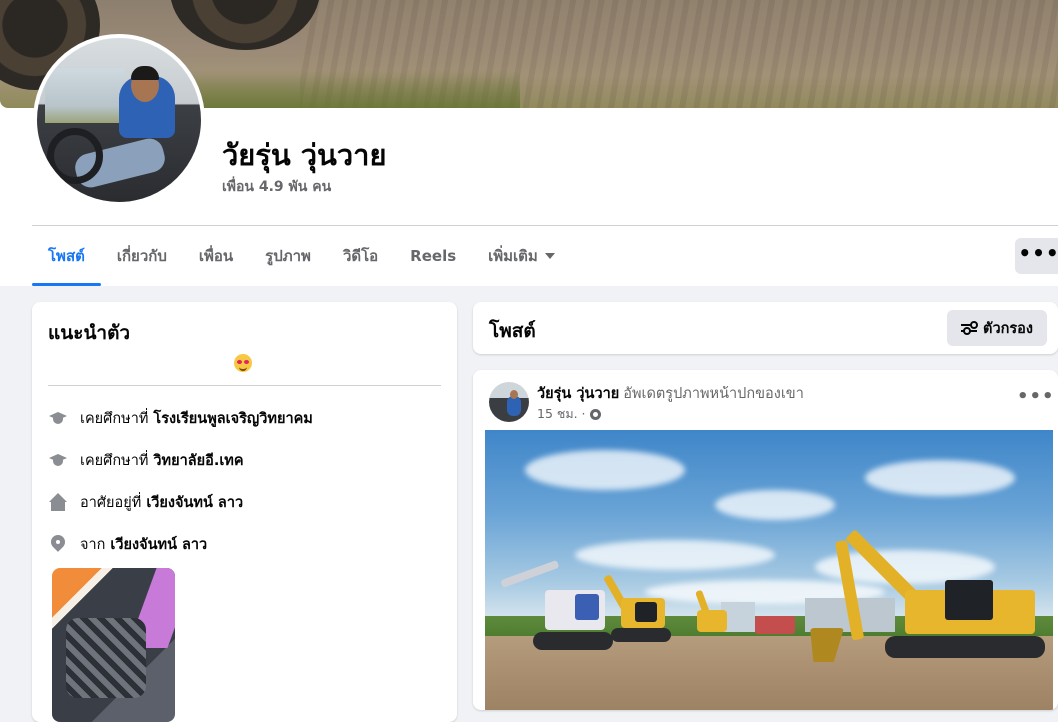 The width and height of the screenshot is (1058, 722). What do you see at coordinates (1036, 396) in the screenshot?
I see `post-options-button: •••` at bounding box center [1036, 396].